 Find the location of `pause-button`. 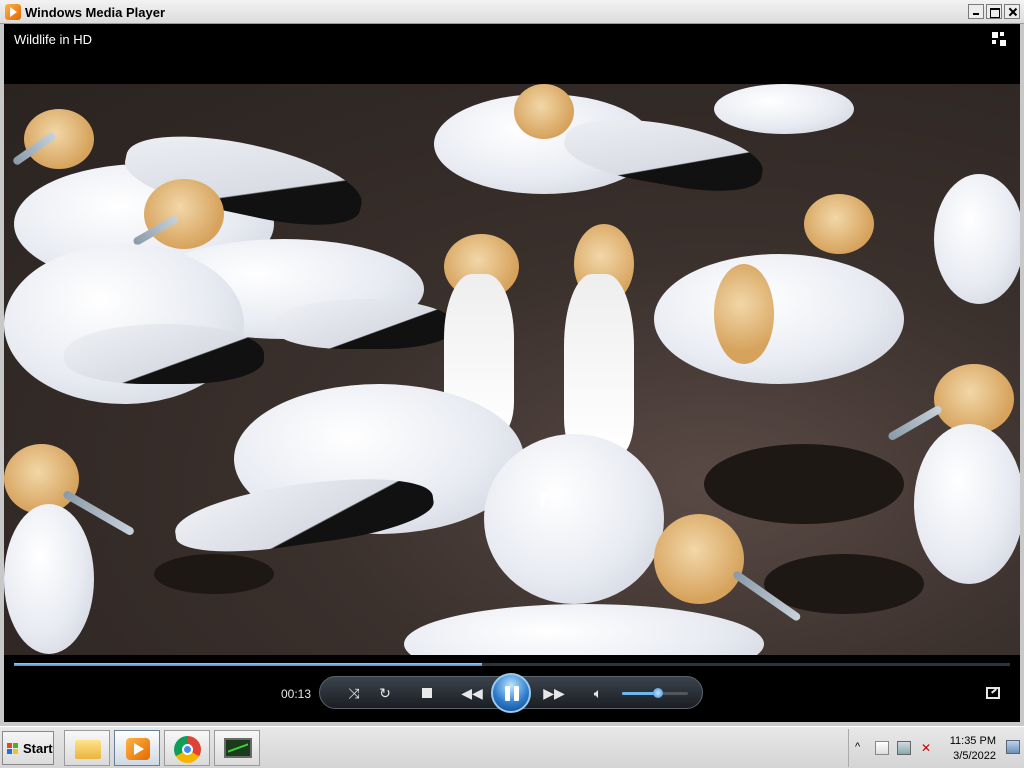

pause-button is located at coordinates (511, 693).